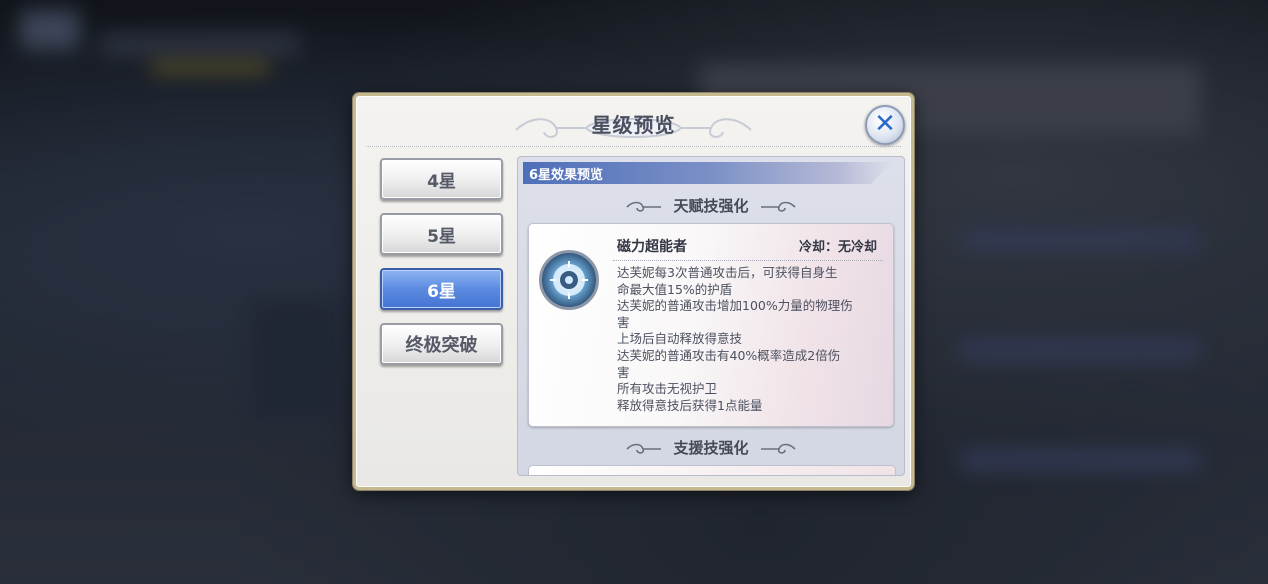 The height and width of the screenshot is (584, 1268). What do you see at coordinates (748, 260) in the screenshot?
I see `skill-divider` at bounding box center [748, 260].